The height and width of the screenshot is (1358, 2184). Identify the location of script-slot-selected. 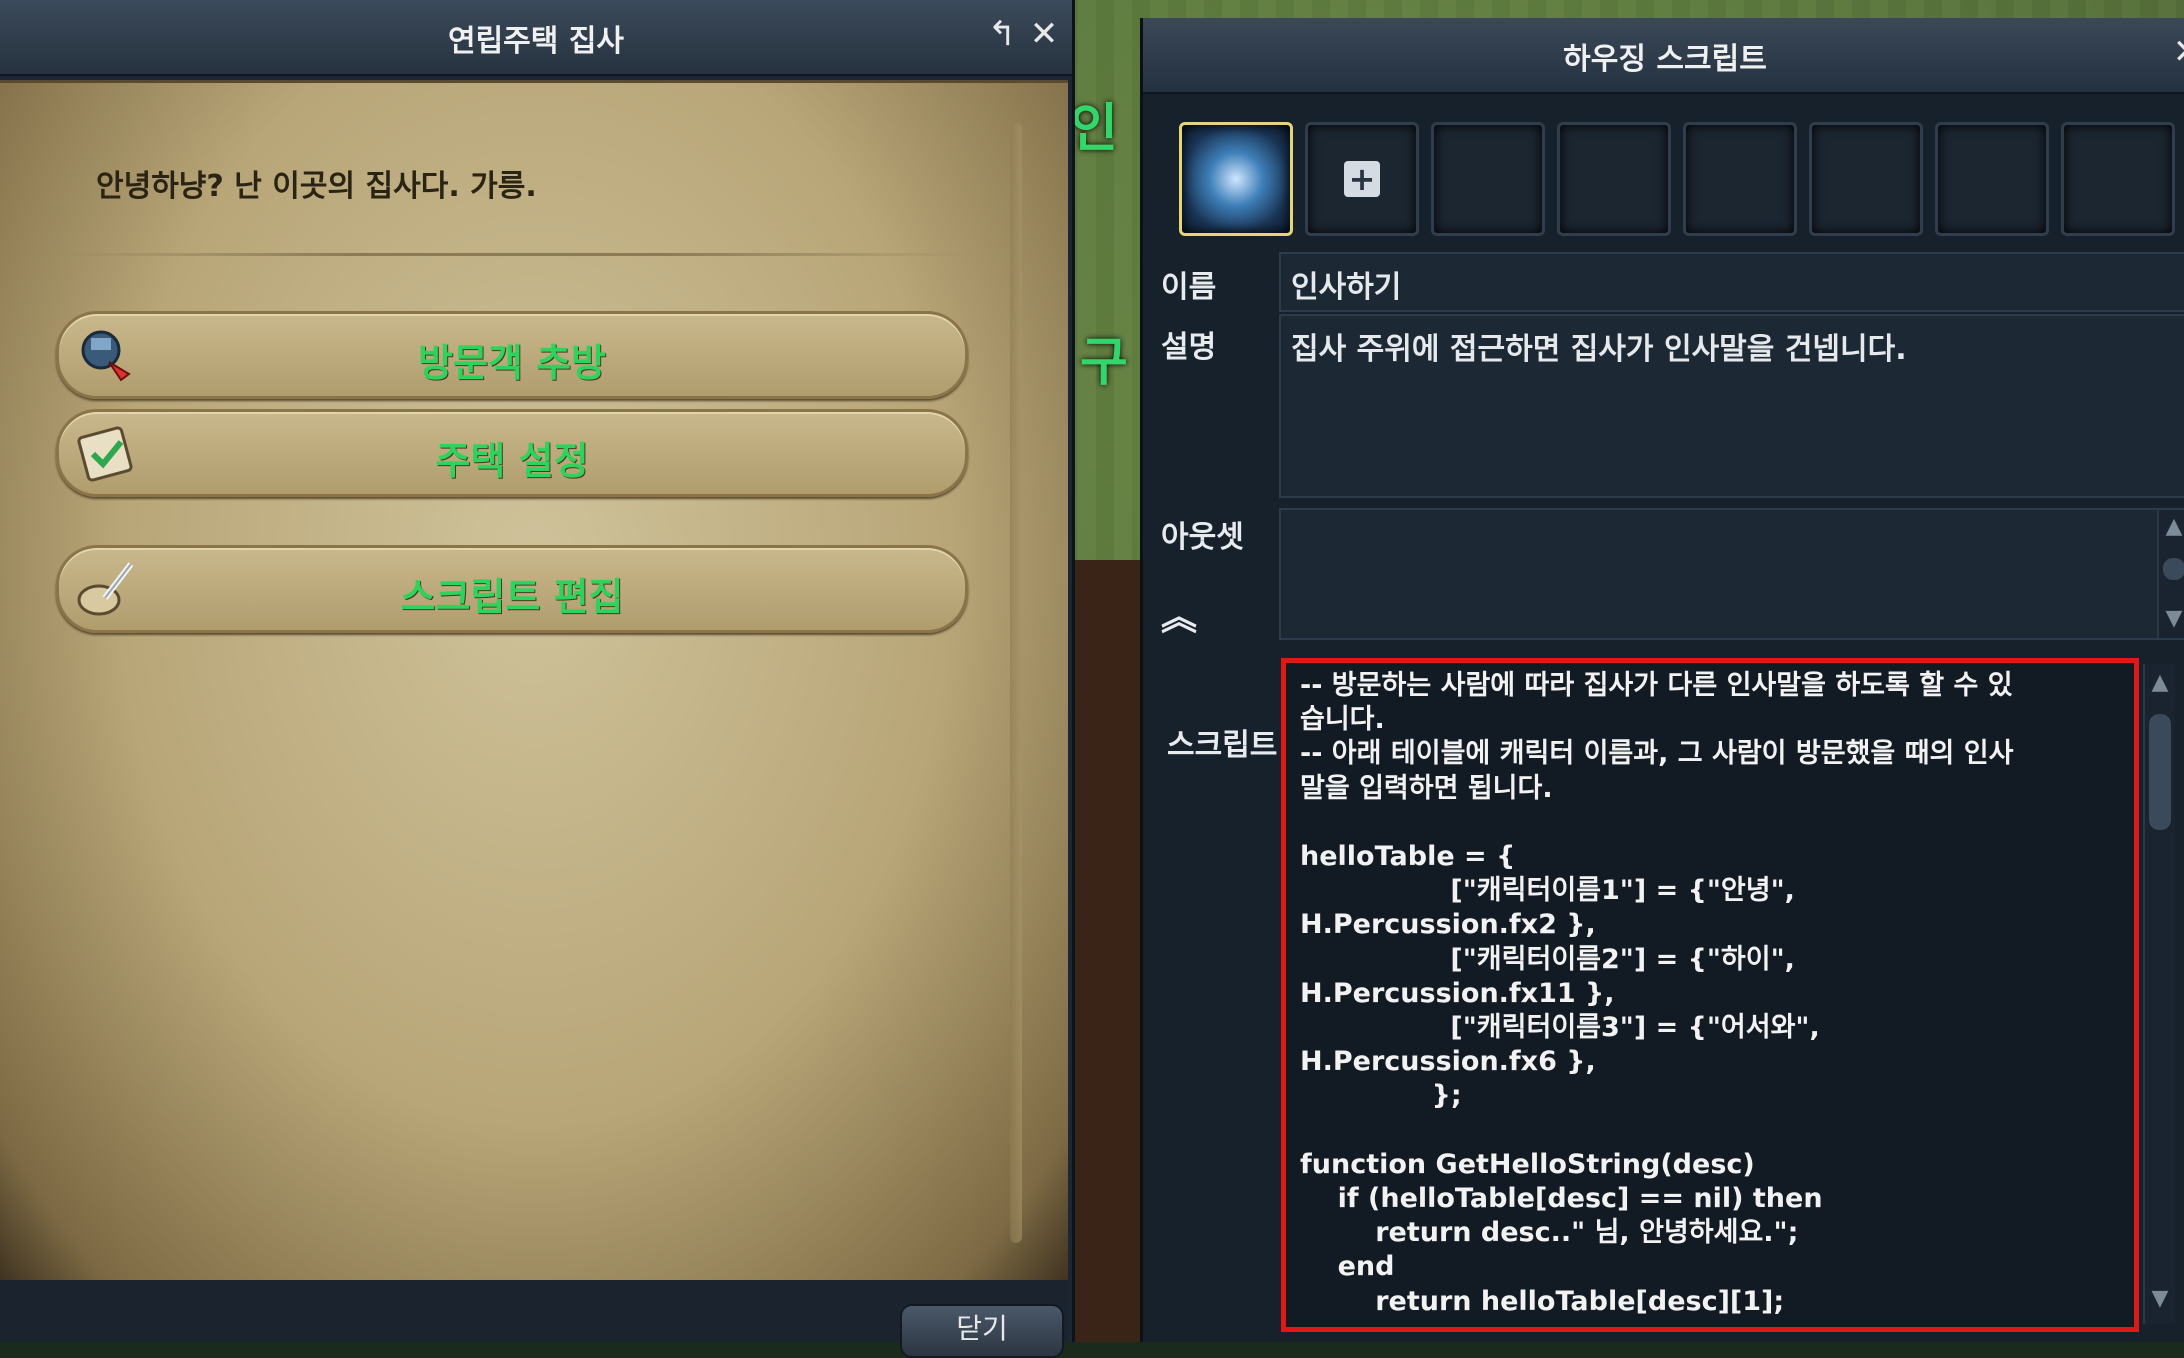
(1236, 179).